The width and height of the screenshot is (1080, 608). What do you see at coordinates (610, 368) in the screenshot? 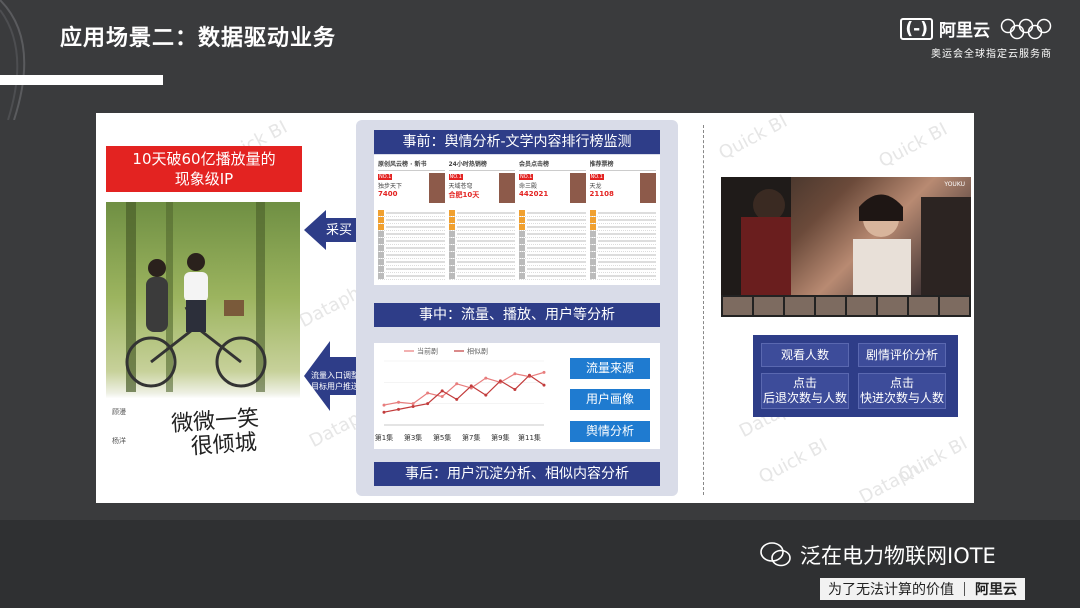
I see `pill-traffic-source: 流量来源` at bounding box center [610, 368].